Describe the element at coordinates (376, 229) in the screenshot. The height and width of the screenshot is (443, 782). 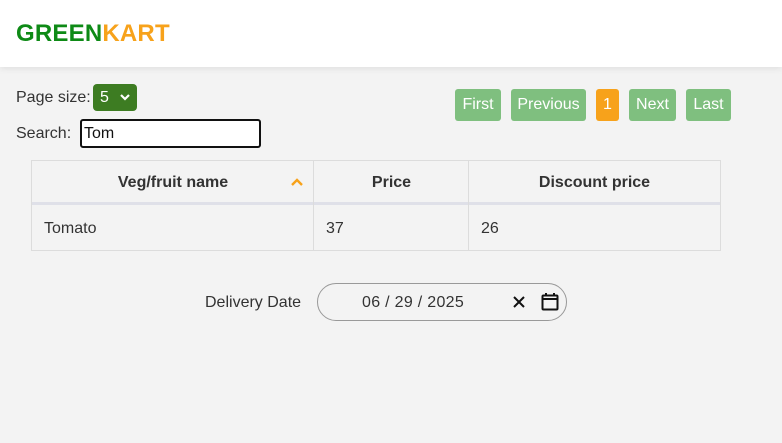
I see `table-row: Tomato 37 26` at that location.